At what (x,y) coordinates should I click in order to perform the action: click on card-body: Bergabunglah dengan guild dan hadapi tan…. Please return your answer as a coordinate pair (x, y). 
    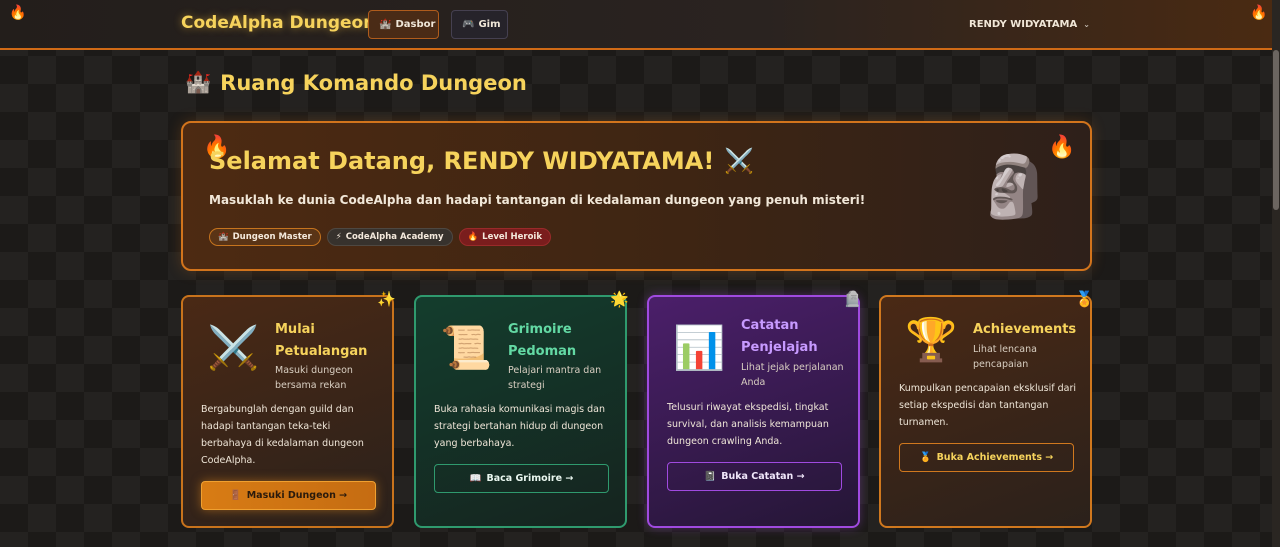
    Looking at the image, I should click on (282, 435).